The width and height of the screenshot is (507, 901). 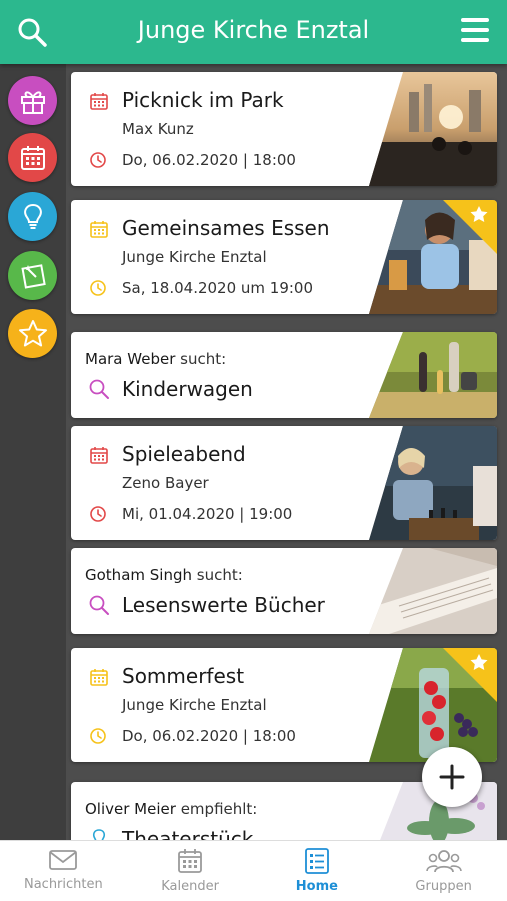 I want to click on app-header: Junge Kirche Enztal, so click(x=253, y=32).